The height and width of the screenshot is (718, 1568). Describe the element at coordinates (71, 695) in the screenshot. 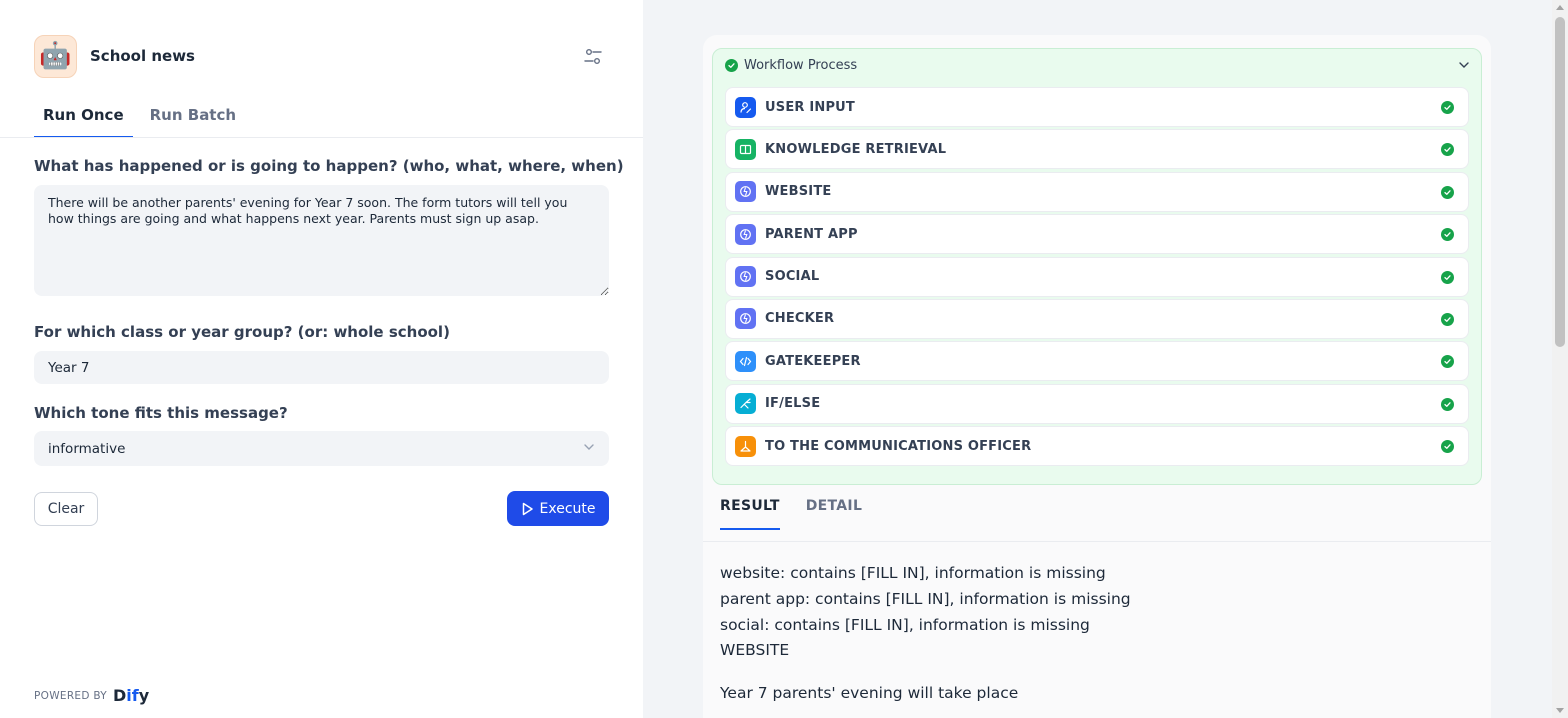

I see `powered-by-text: POWERED BY` at that location.